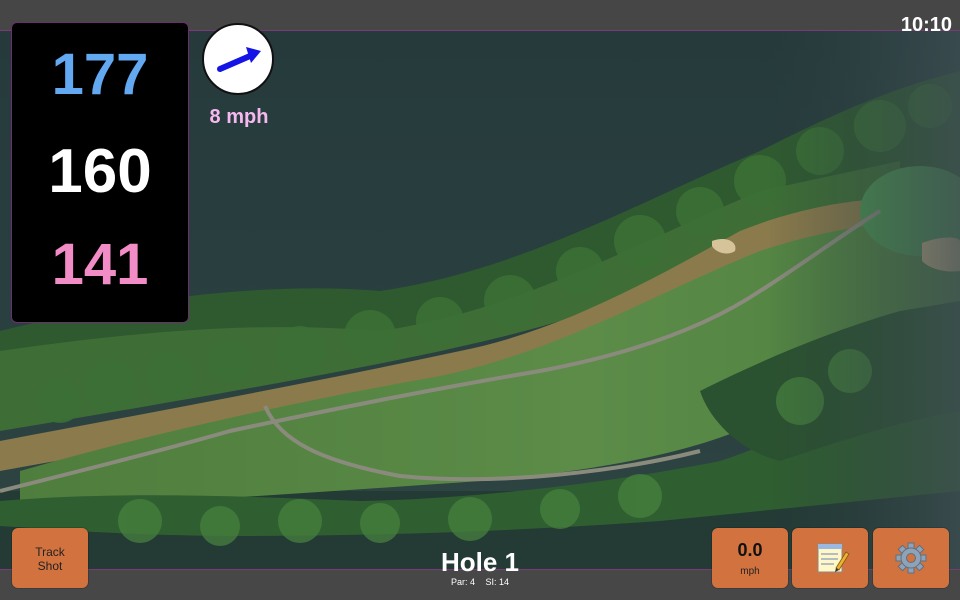 Image resolution: width=960 pixels, height=600 pixels. What do you see at coordinates (50, 552) in the screenshot?
I see `track-shot-label-line1: Track` at bounding box center [50, 552].